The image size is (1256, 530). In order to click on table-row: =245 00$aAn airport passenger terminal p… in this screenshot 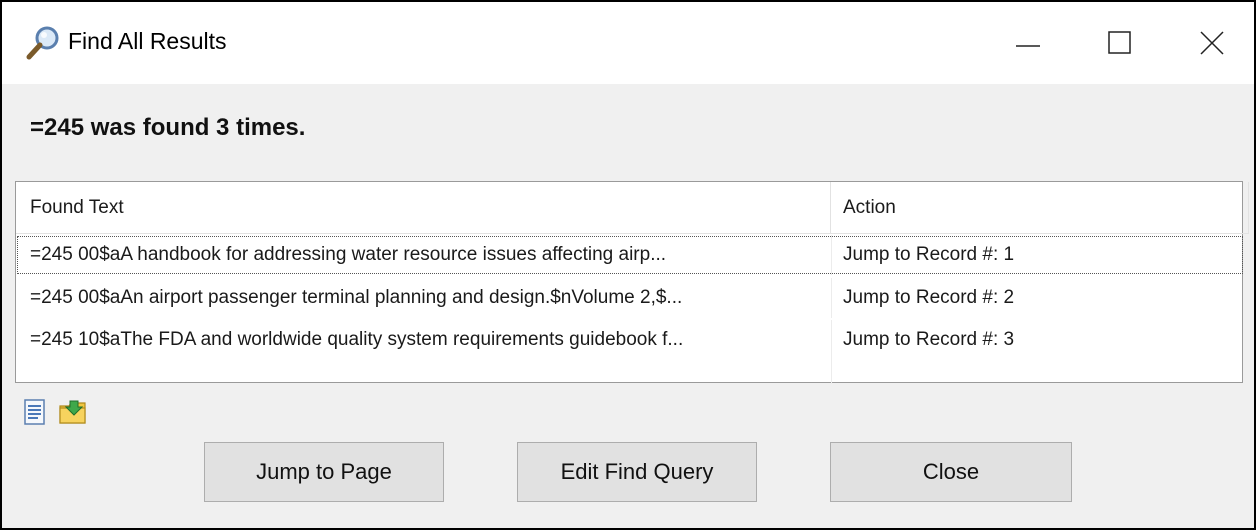, I will do `click(630, 298)`.